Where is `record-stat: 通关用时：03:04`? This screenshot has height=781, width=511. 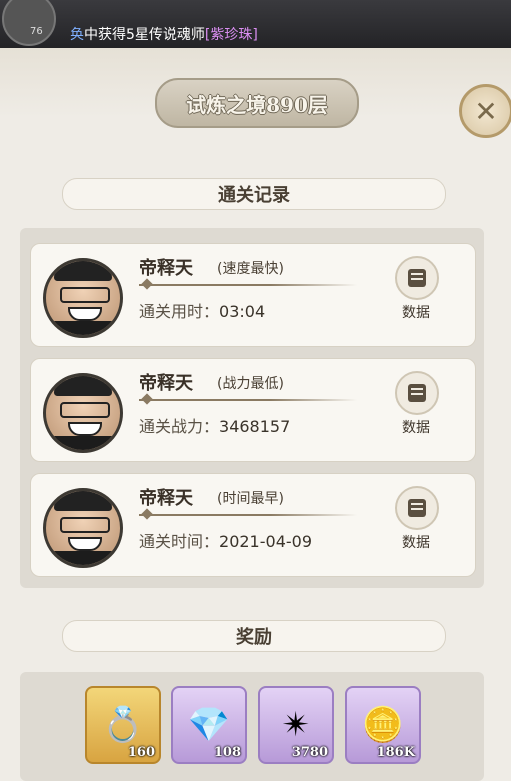
record-stat: 通关用时：03:04 is located at coordinates (202, 310).